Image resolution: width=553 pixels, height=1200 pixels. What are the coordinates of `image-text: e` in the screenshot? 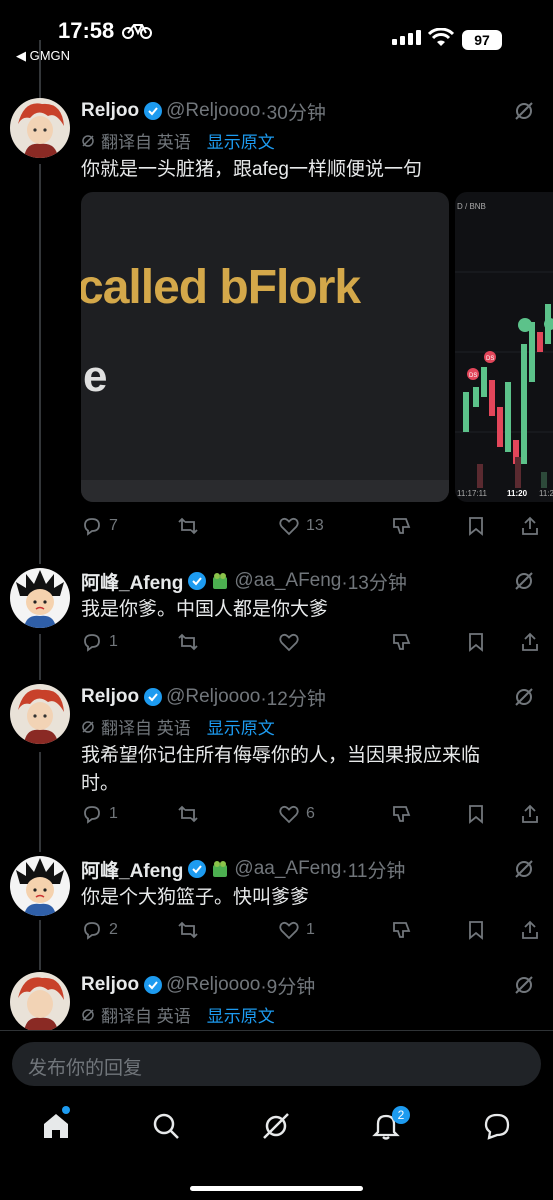 It's located at (95, 376).